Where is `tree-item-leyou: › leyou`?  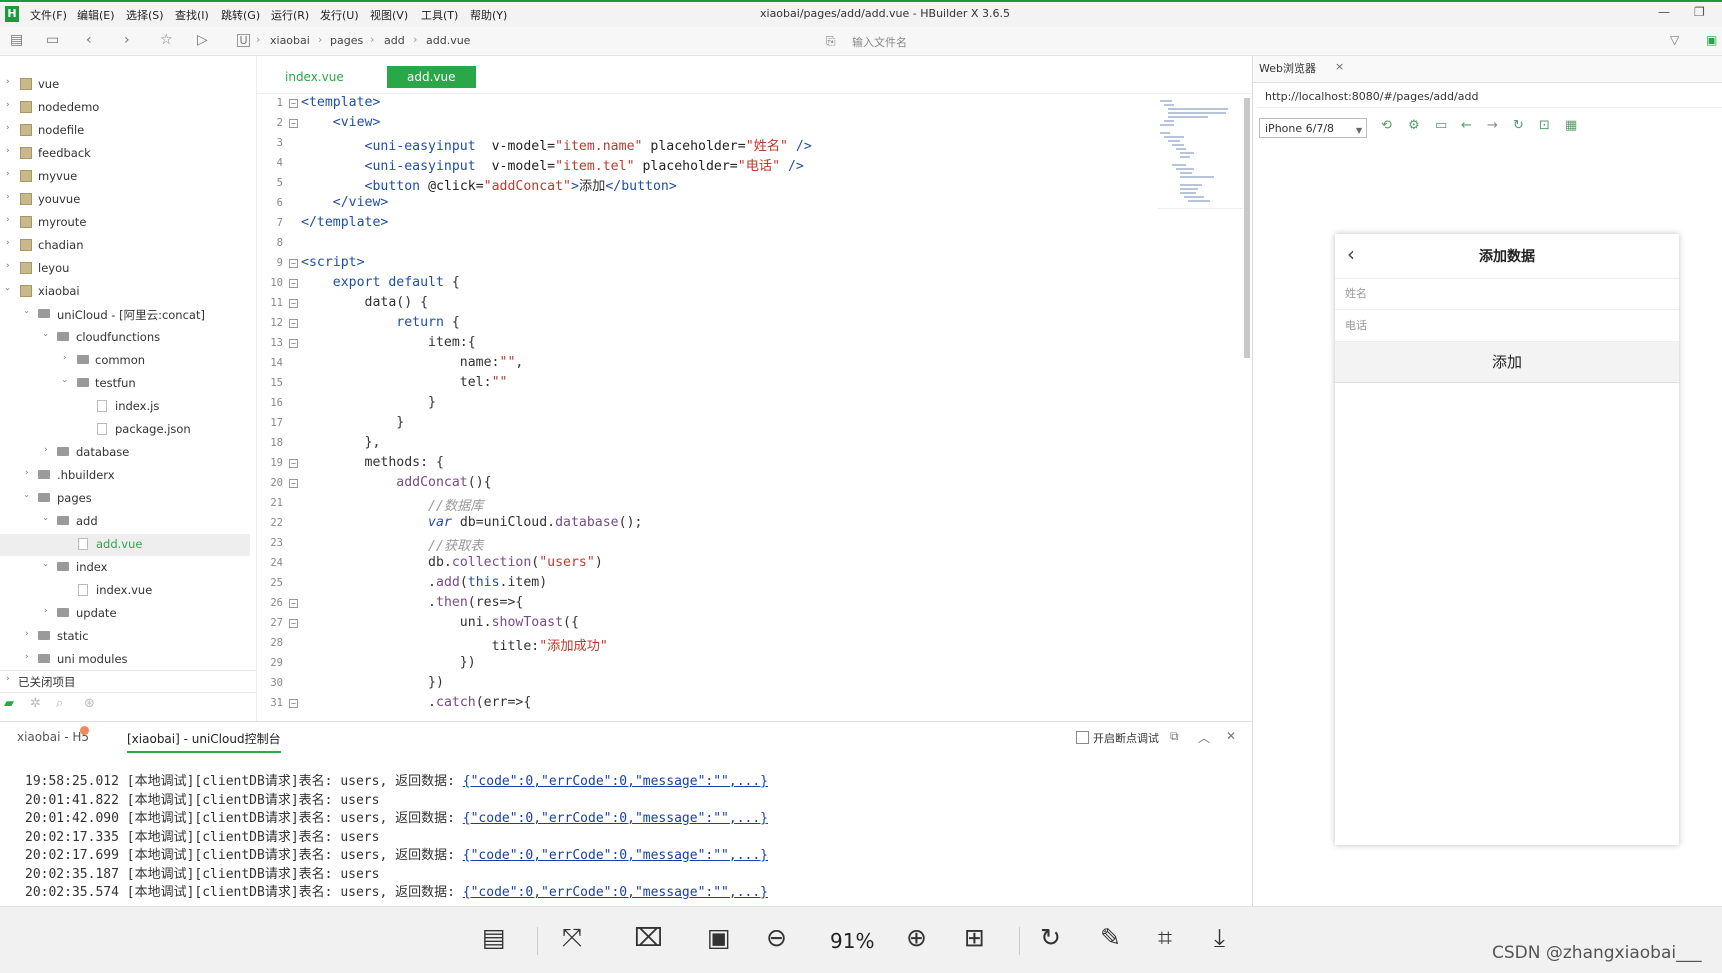 tree-item-leyou: › leyou is located at coordinates (125, 269).